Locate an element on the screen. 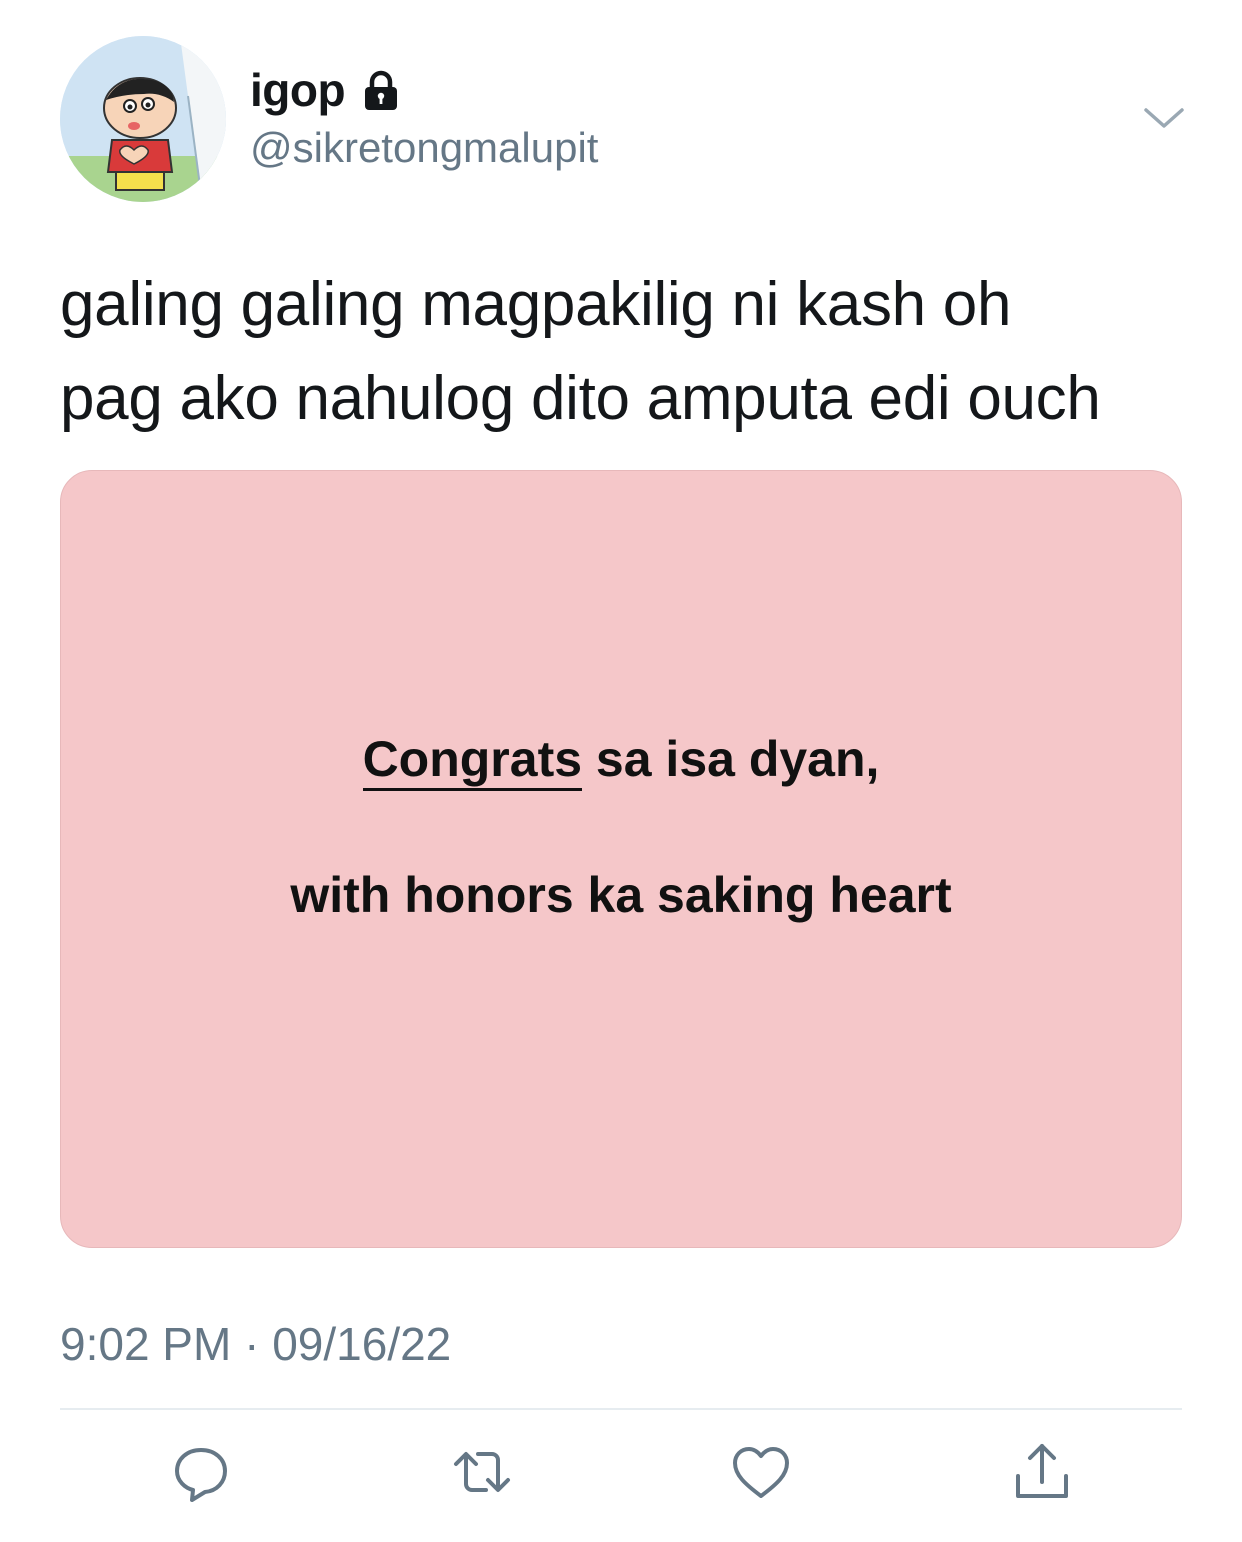 This screenshot has height=1542, width=1242. display-name: igop is located at coordinates (298, 90).